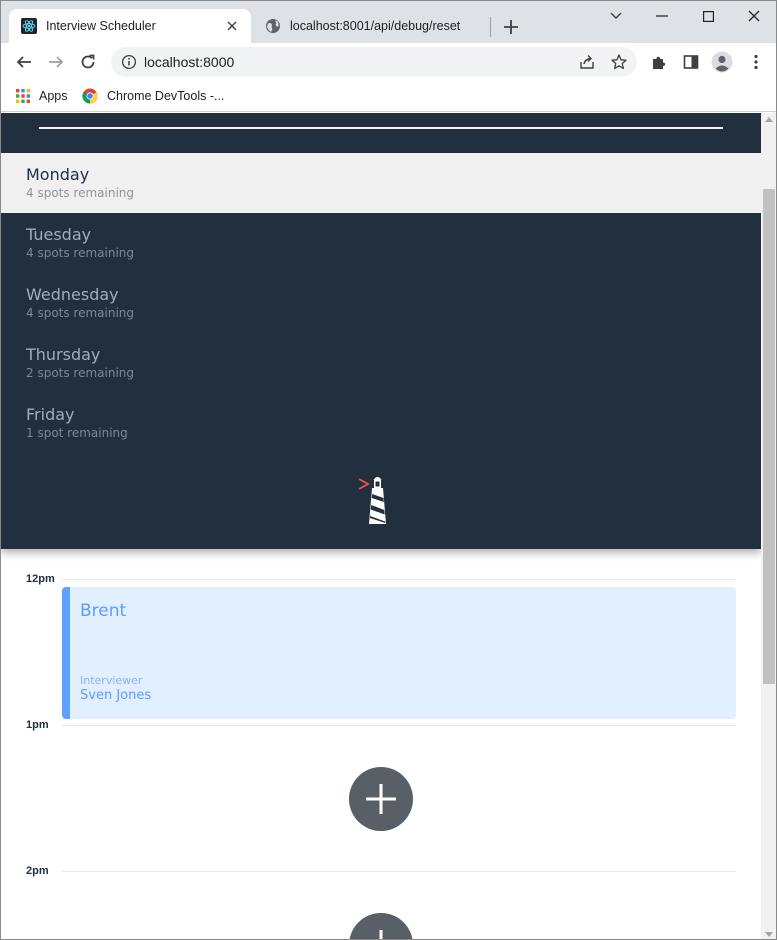 The height and width of the screenshot is (940, 777). Describe the element at coordinates (273, 26) in the screenshot. I see `globe-icon` at that location.